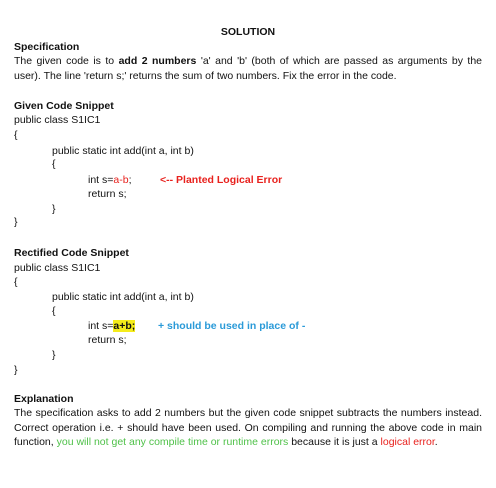 The width and height of the screenshot is (496, 488). What do you see at coordinates (101, 180) in the screenshot?
I see `given-statement-prefix: int s=` at bounding box center [101, 180].